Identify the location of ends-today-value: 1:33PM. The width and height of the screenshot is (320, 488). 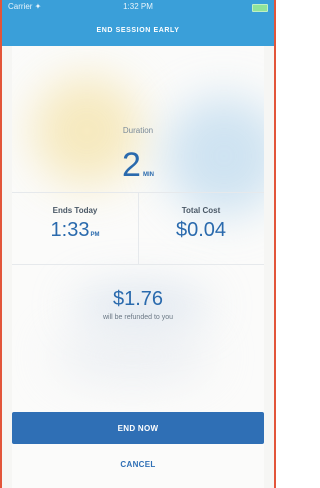
(75, 230).